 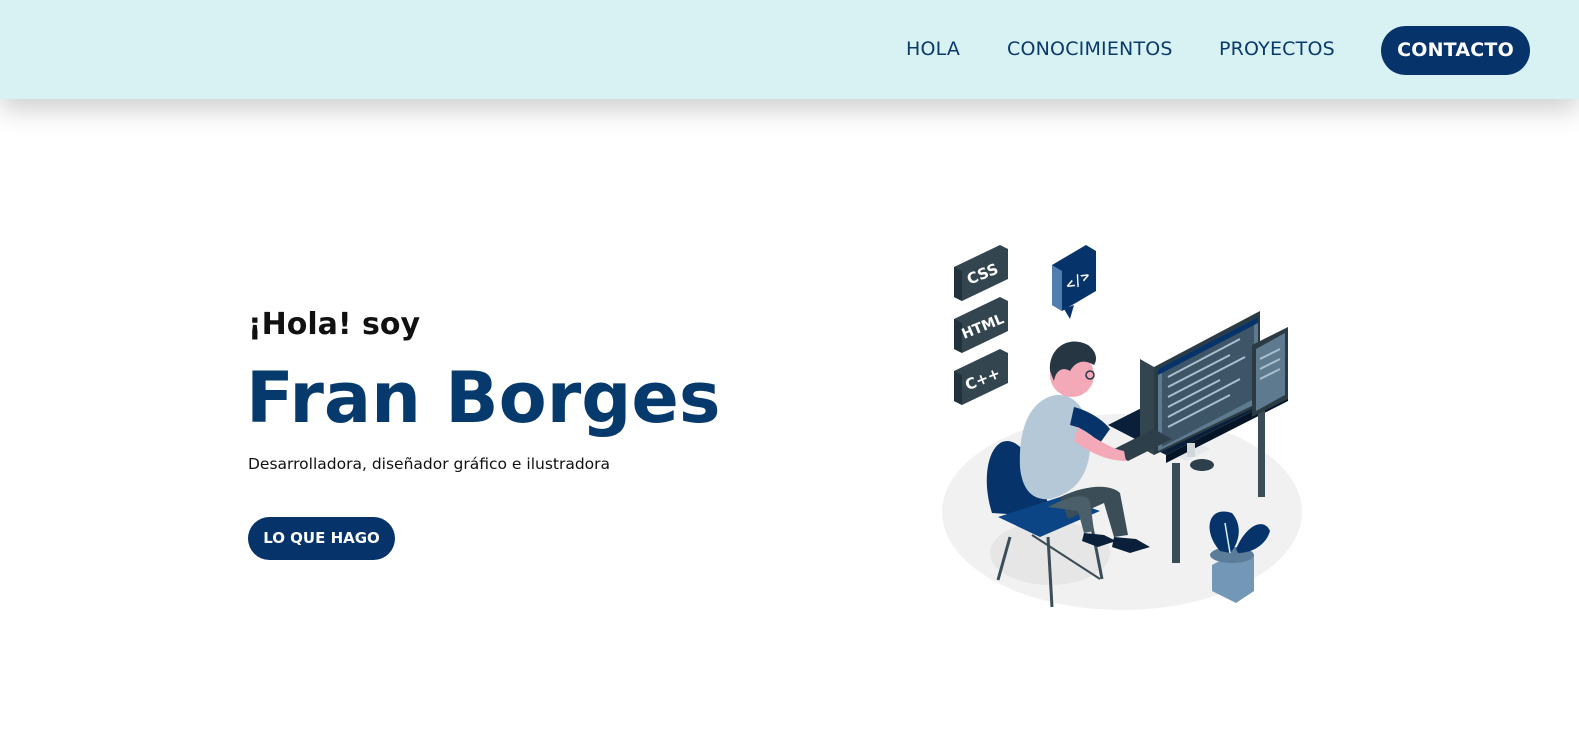 I want to click on cpp-tag: C++, so click(x=981, y=377).